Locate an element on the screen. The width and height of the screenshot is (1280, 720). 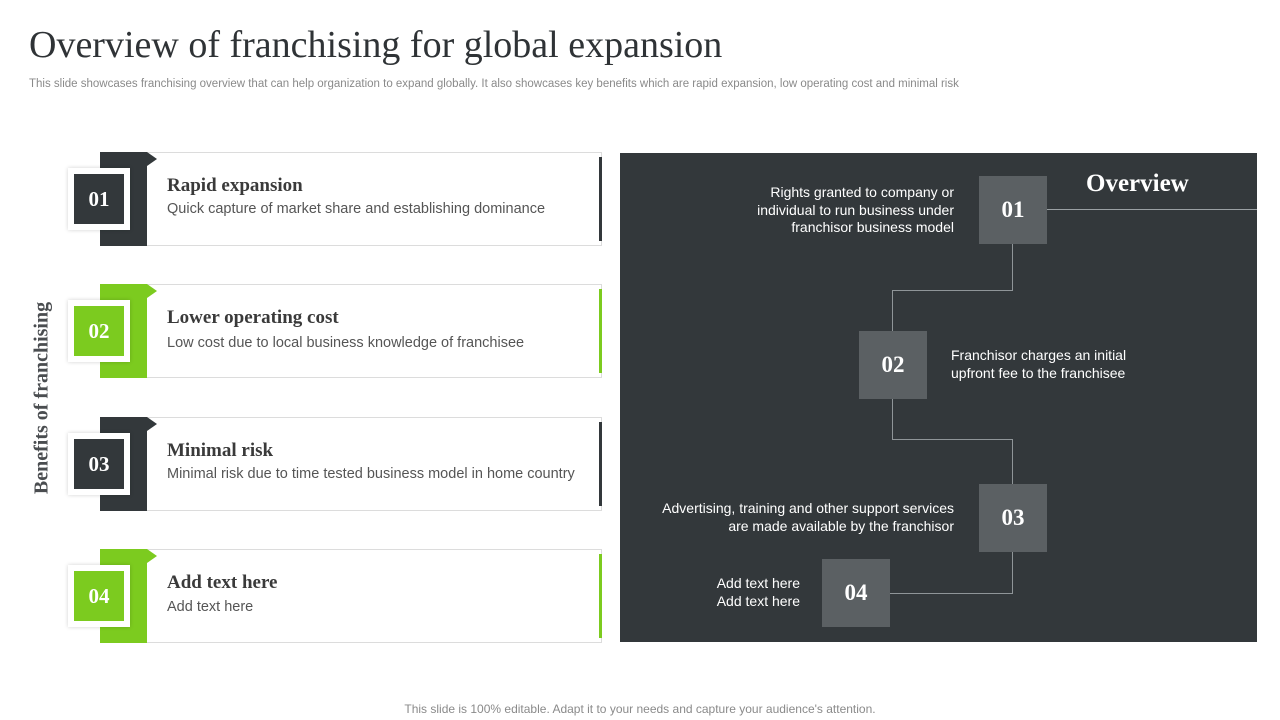
benefit-title: Add text here is located at coordinates (222, 582).